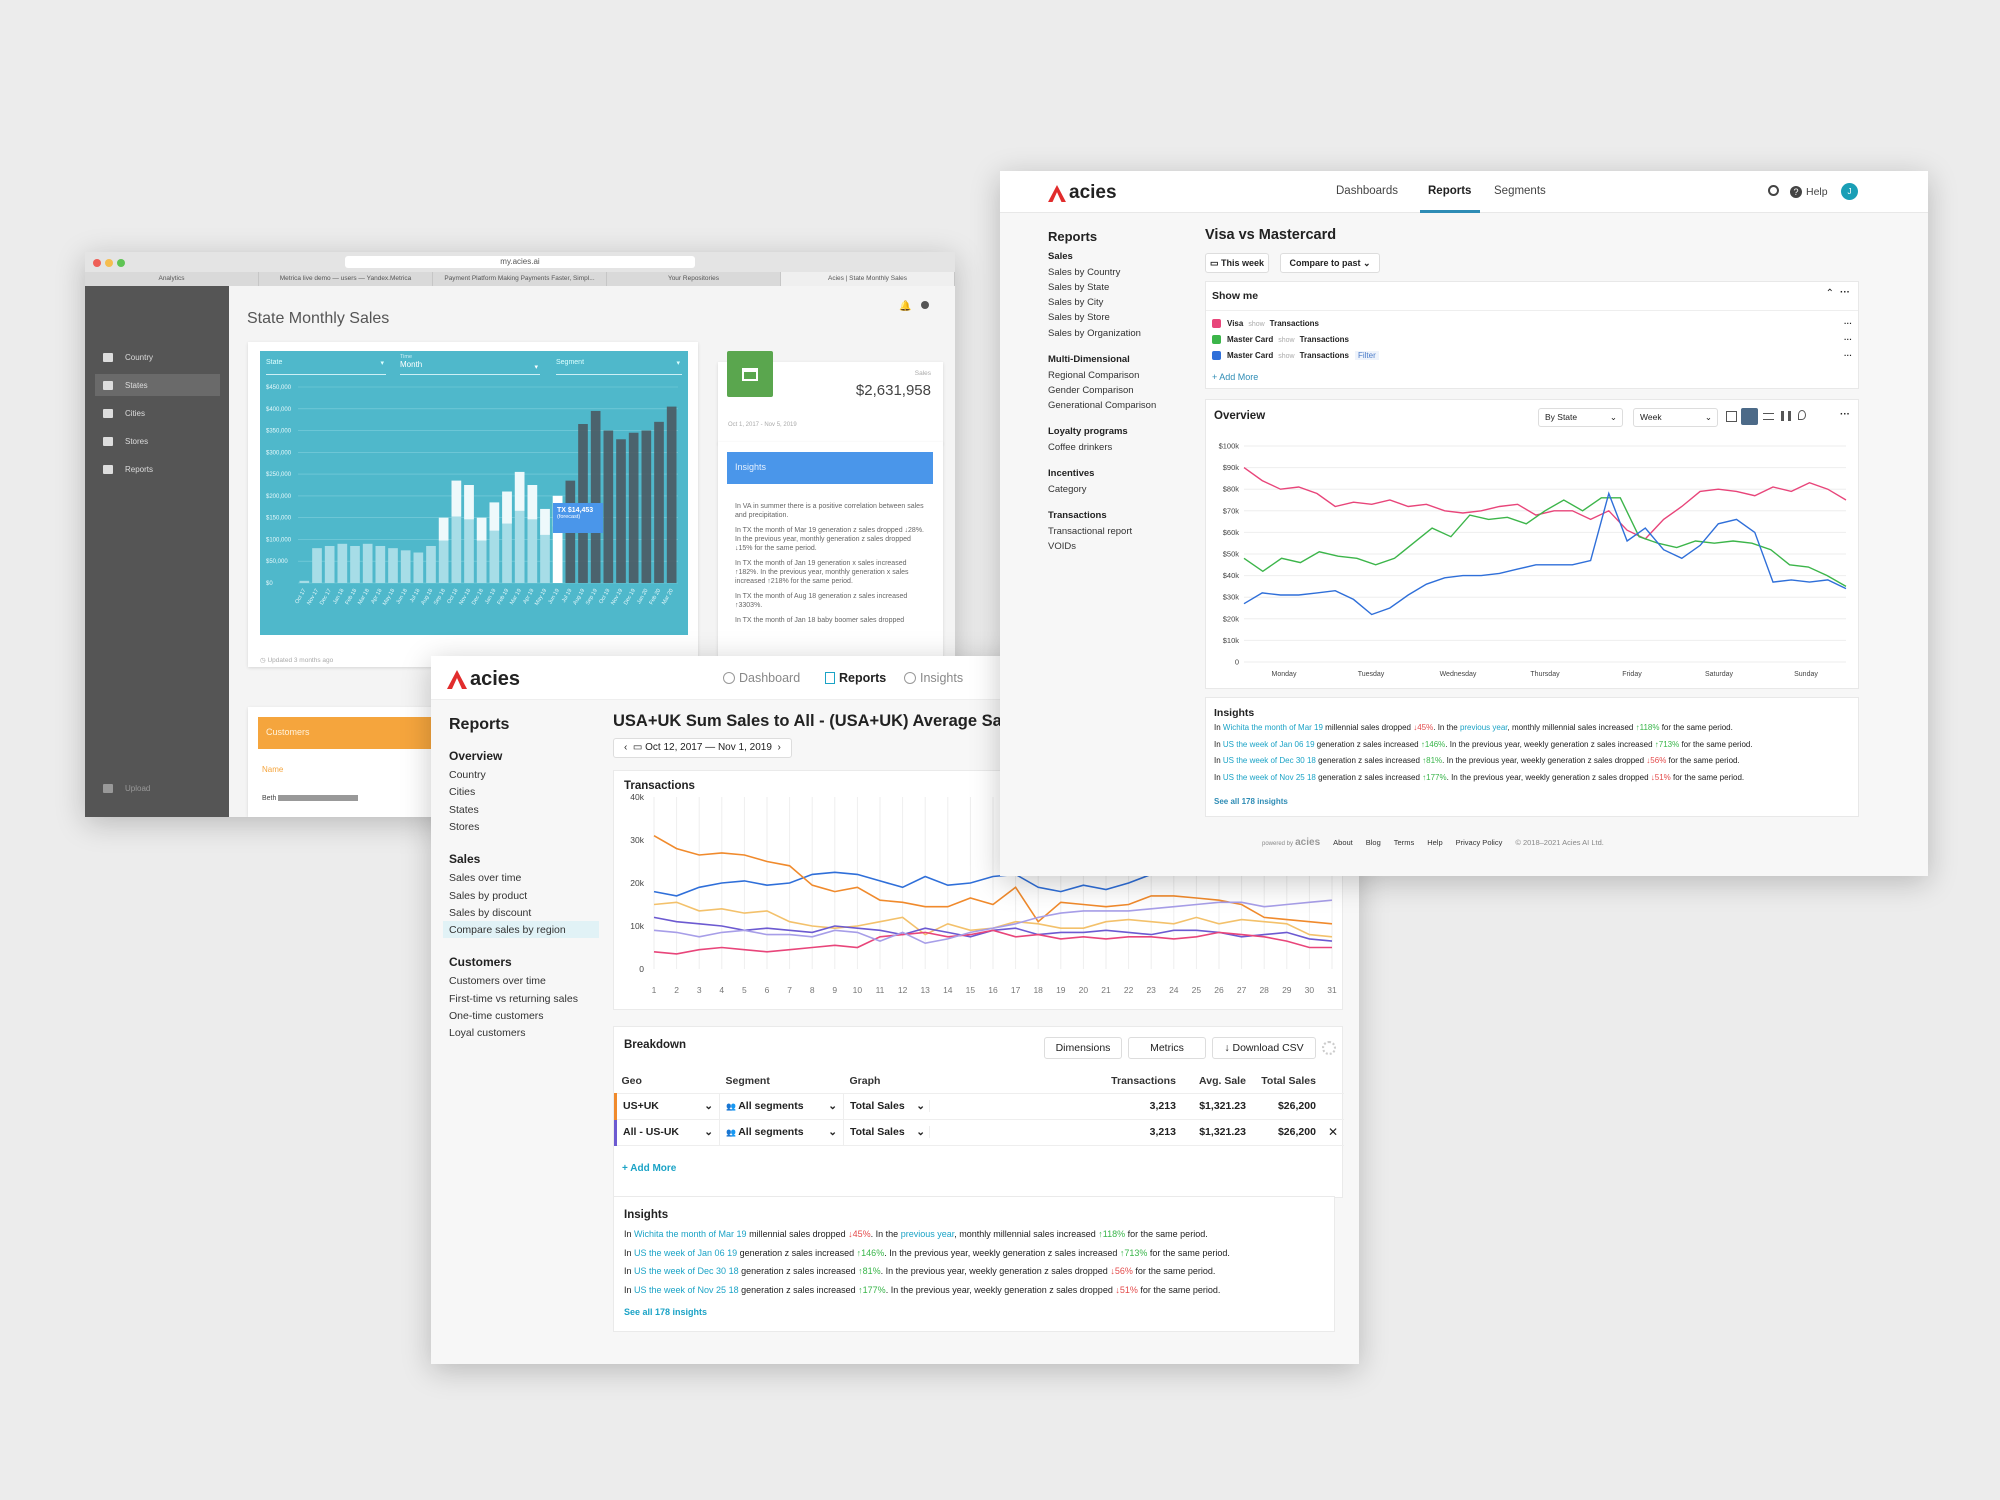  I want to click on insight-link: US the week of Nov 25 18, so click(1269, 777).